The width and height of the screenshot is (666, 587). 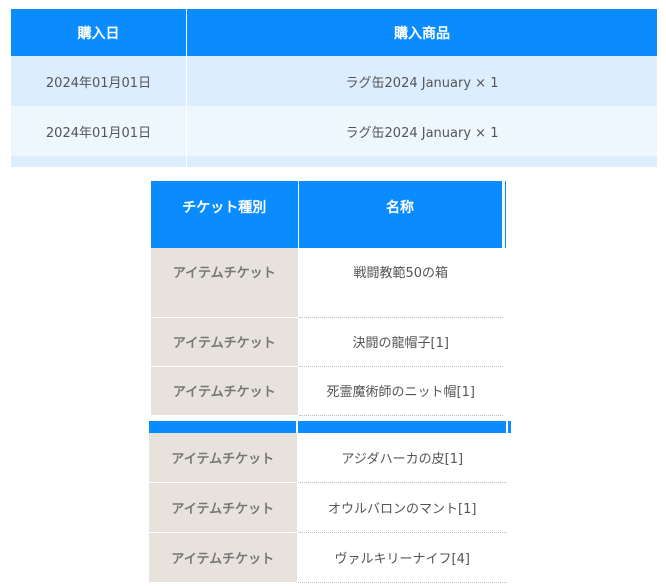 I want to click on ticket-name-cell: 決闘の龍帽子[1], so click(x=400, y=342).